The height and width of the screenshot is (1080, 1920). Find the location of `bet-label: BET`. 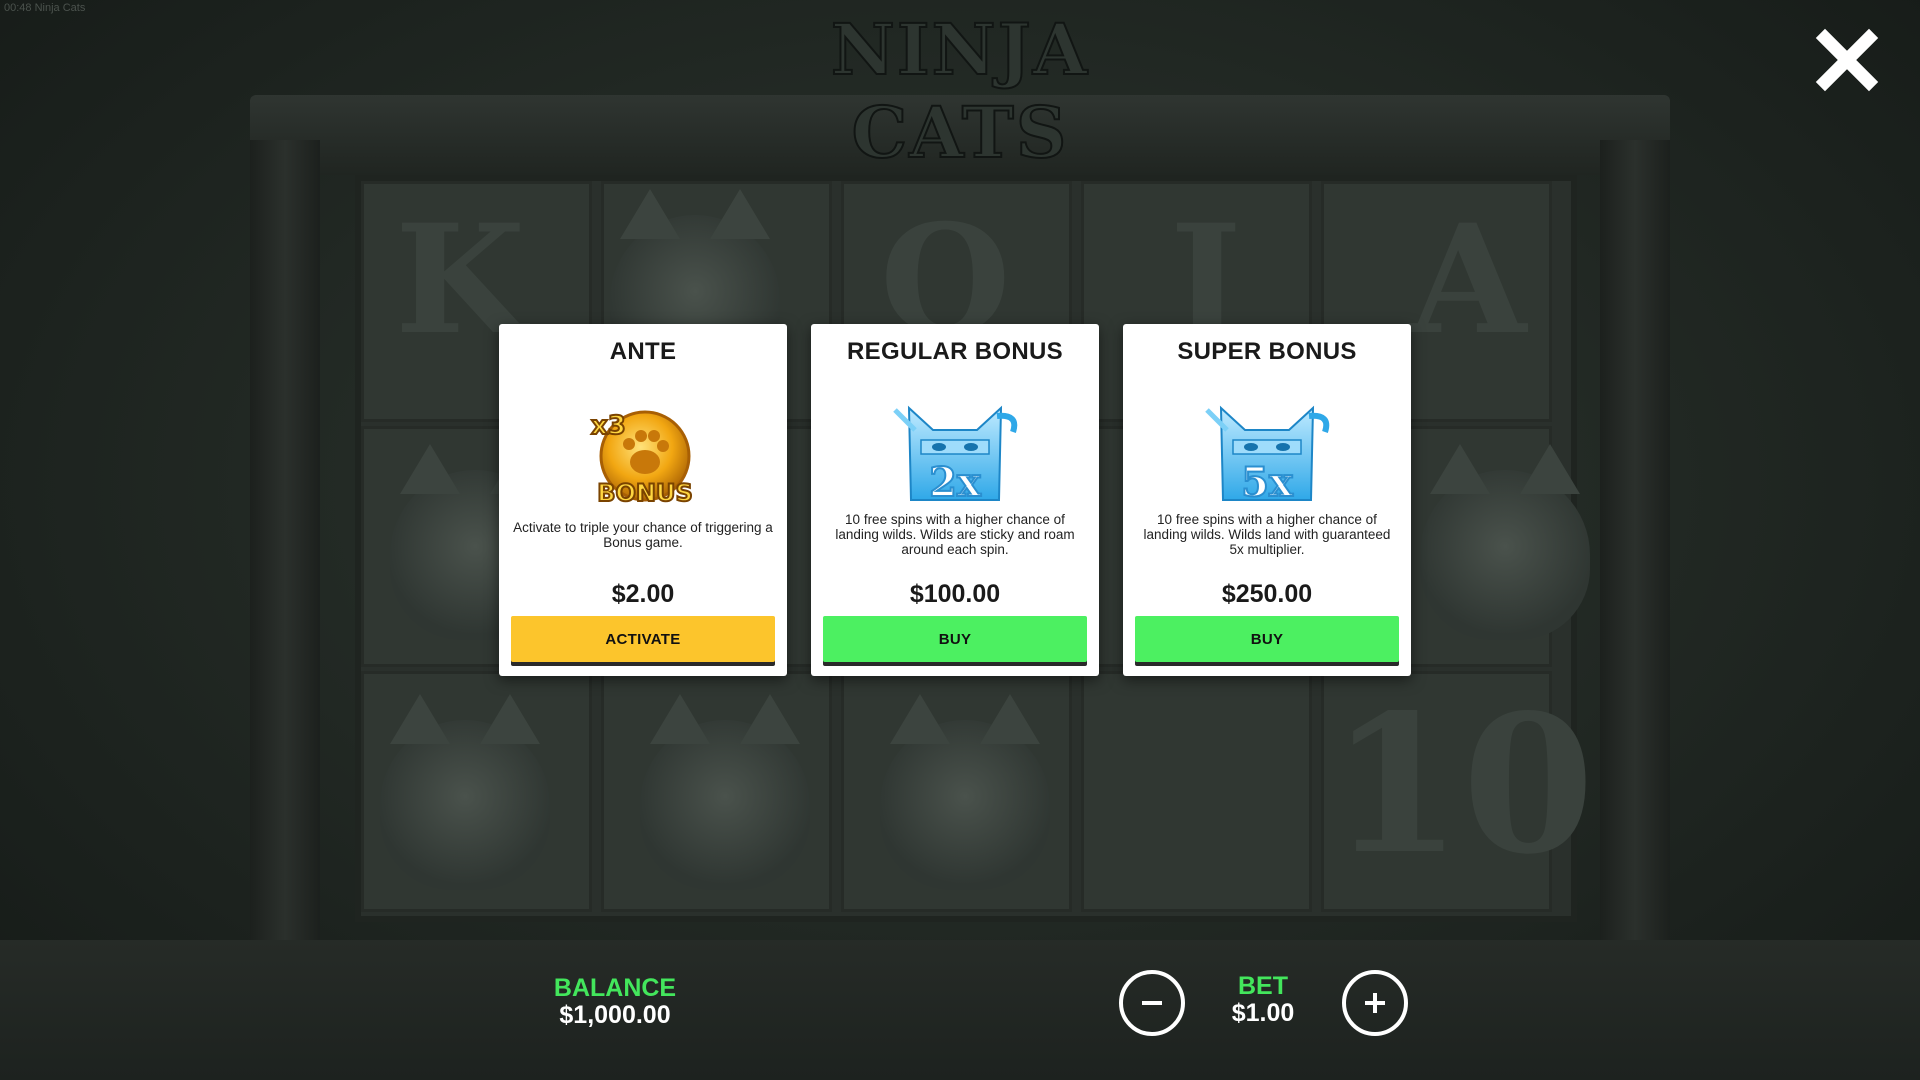

bet-label: BET is located at coordinates (1263, 986).